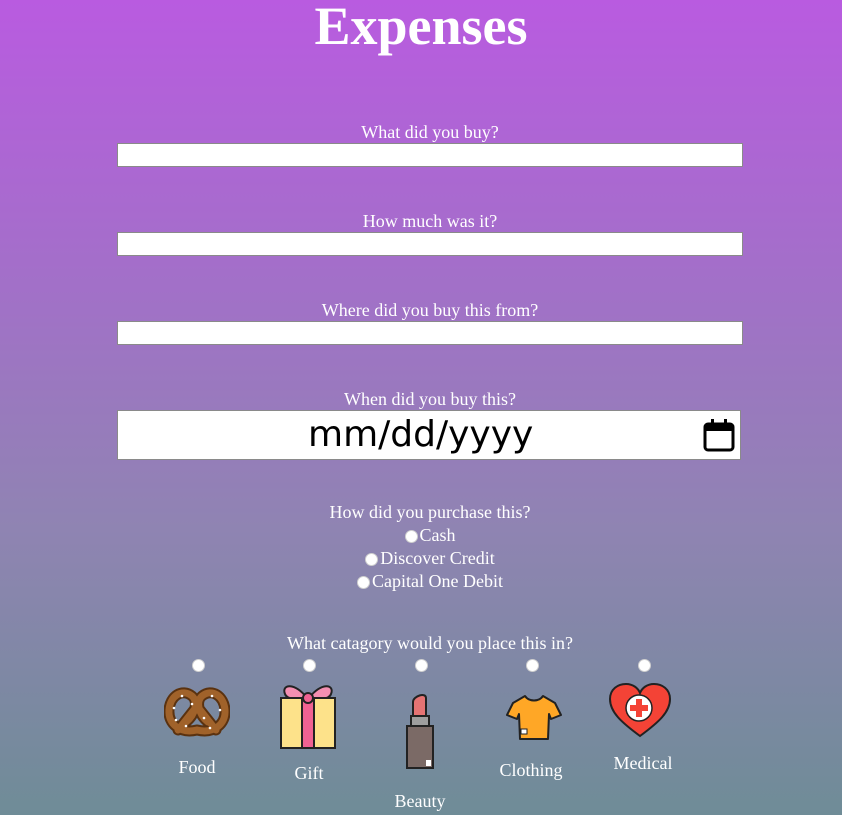 The width and height of the screenshot is (842, 815). Describe the element at coordinates (430, 399) in the screenshot. I see `date-label: When did you buy this?` at that location.